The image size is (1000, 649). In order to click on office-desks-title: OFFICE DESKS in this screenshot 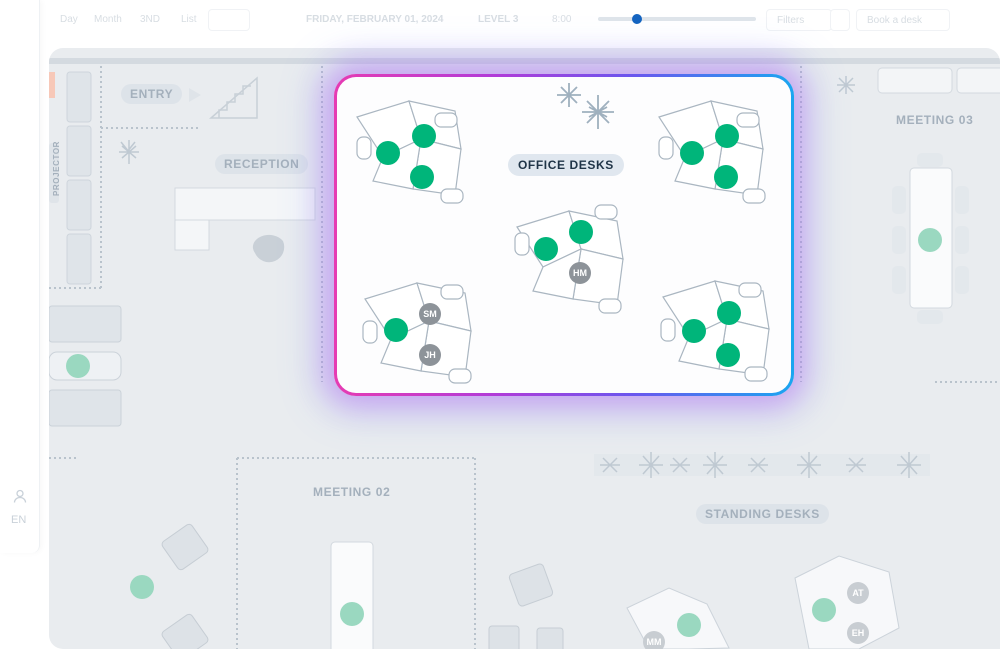, I will do `click(566, 165)`.